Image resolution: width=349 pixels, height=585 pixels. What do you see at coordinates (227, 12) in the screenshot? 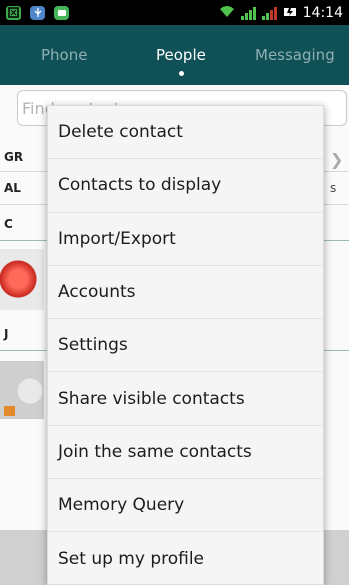
I see `wifi-icon` at bounding box center [227, 12].